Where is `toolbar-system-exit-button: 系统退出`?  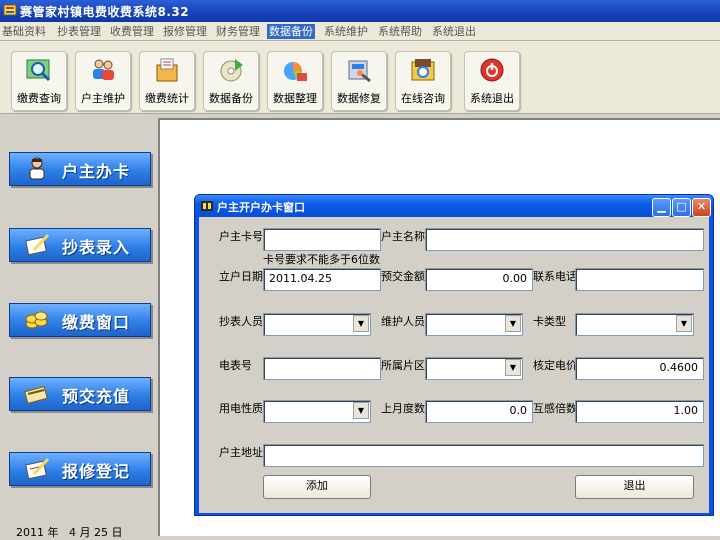 toolbar-system-exit-button: 系统退出 is located at coordinates (492, 81).